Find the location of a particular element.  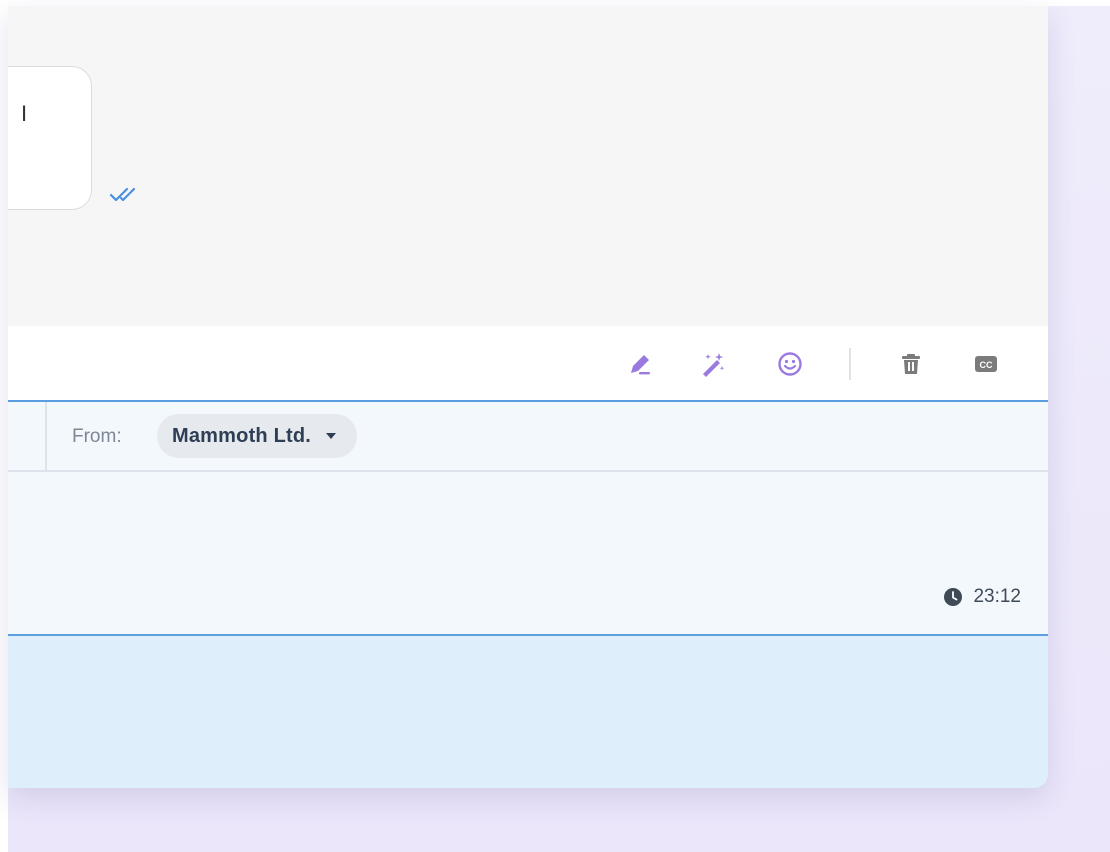

smiley-icon is located at coordinates (790, 364).